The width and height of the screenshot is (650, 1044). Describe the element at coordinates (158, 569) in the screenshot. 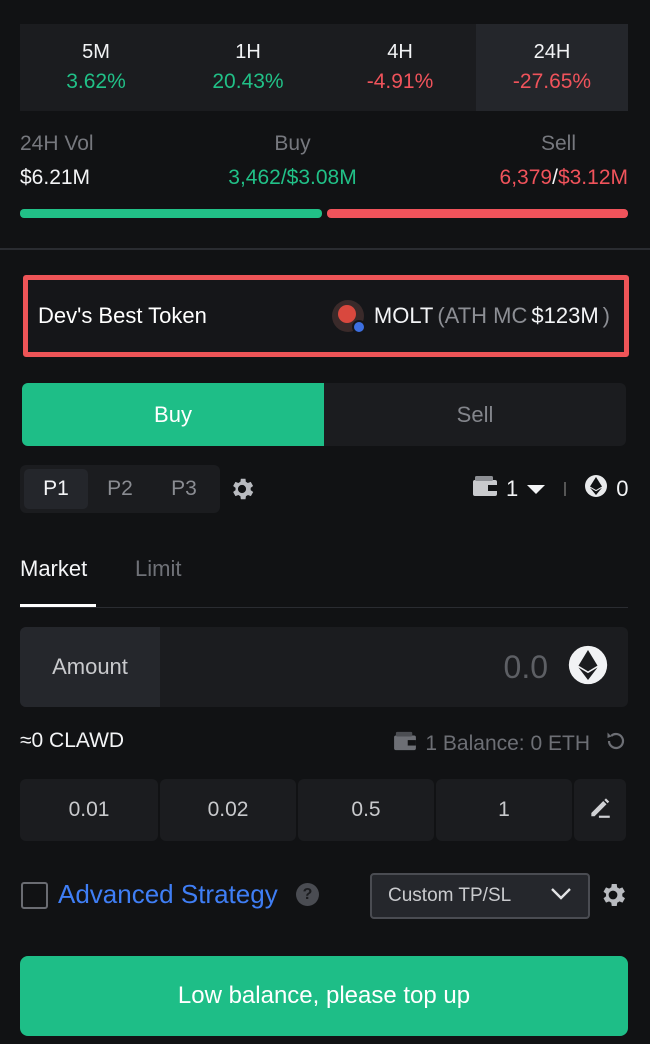

I see `tab-limit: Limit` at that location.